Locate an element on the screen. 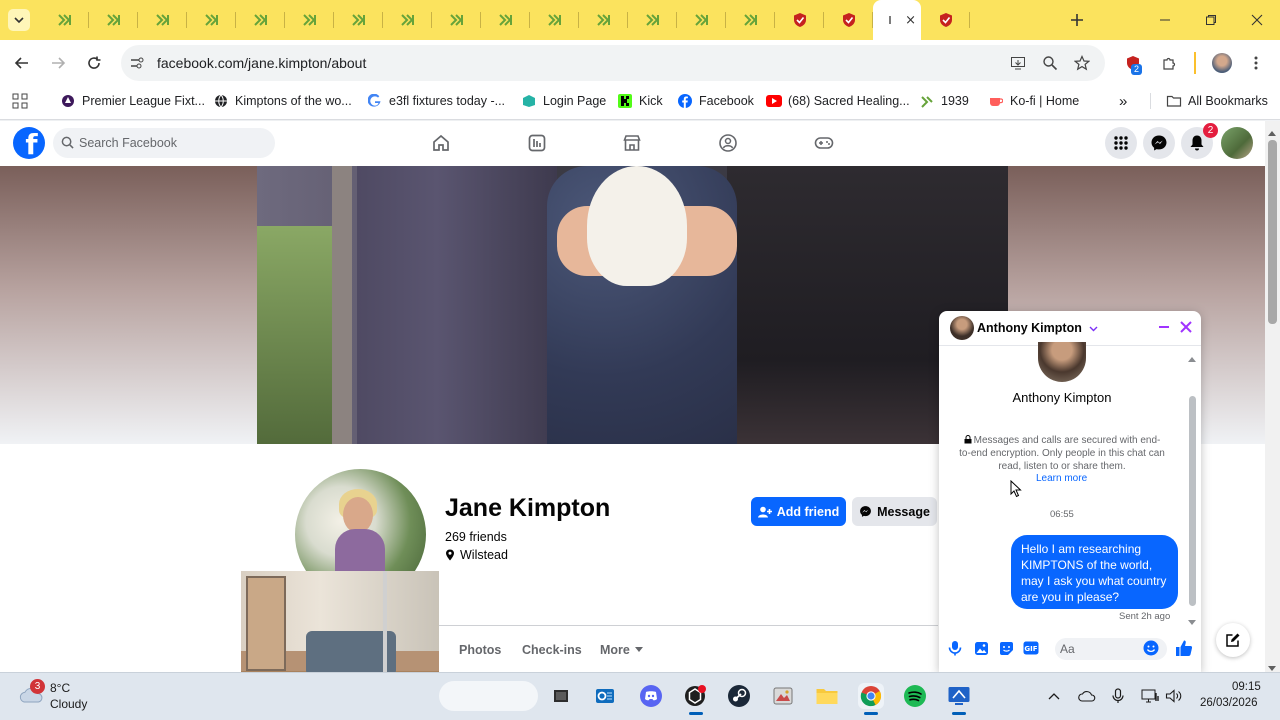  tab-active: × is located at coordinates (897, 20).